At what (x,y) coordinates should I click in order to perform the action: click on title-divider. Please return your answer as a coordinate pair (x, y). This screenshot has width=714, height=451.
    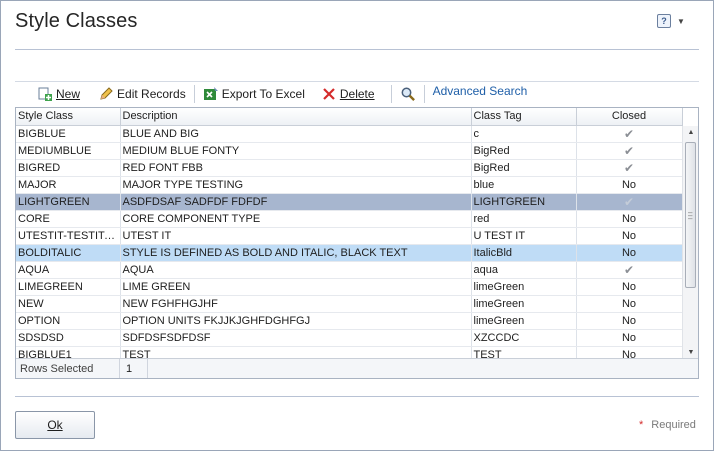
    Looking at the image, I should click on (357, 49).